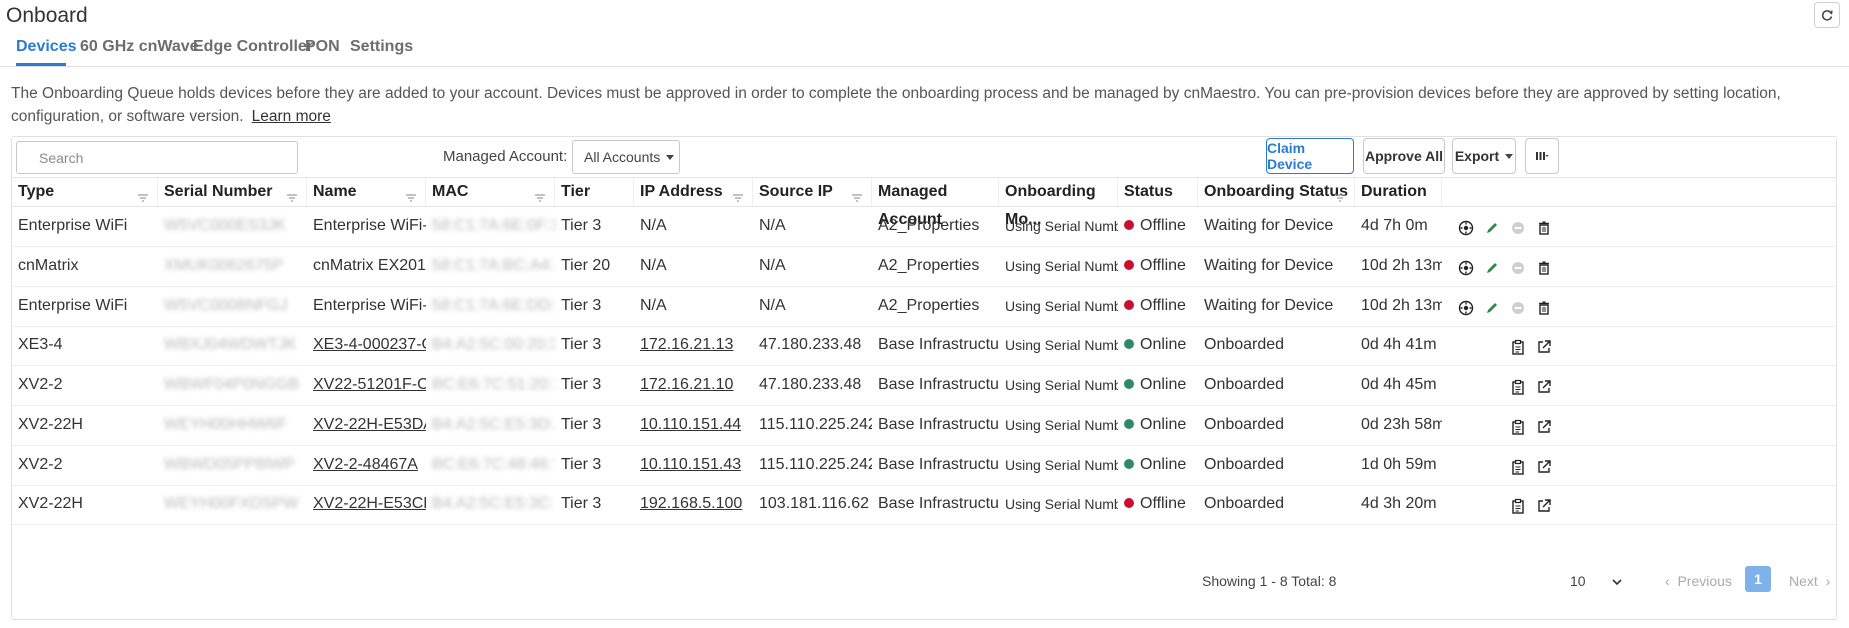 Image resolution: width=1849 pixels, height=628 pixels. What do you see at coordinates (814, 503) in the screenshot?
I see `cell-text: 103.181.116.62` at bounding box center [814, 503].